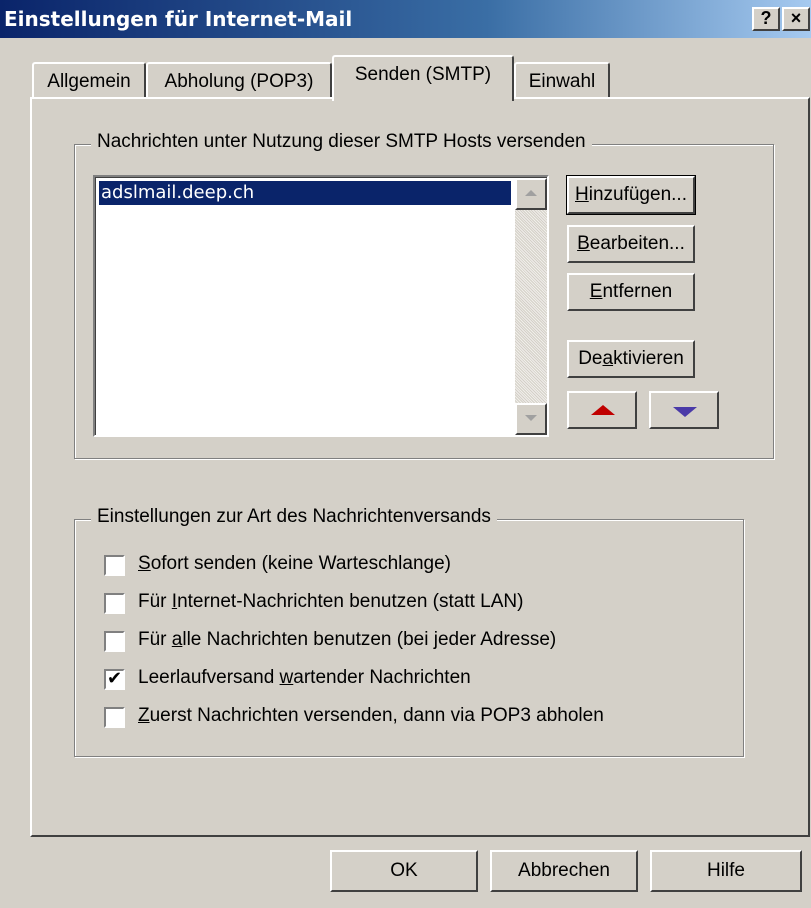  I want to click on tab-label: Einwahl, so click(562, 81).